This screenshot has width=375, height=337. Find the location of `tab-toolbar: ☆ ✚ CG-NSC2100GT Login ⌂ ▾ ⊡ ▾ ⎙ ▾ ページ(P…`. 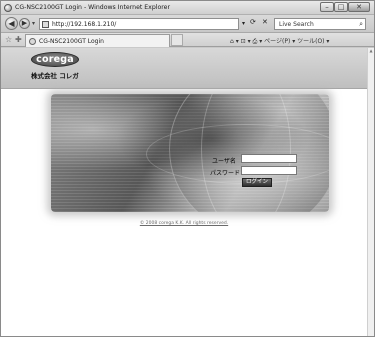

tab-toolbar: ☆ ✚ CG-NSC2100GT Login ⌂ ▾ ⊡ ▾ ⎙ ▾ ページ(P… is located at coordinates (187, 40).